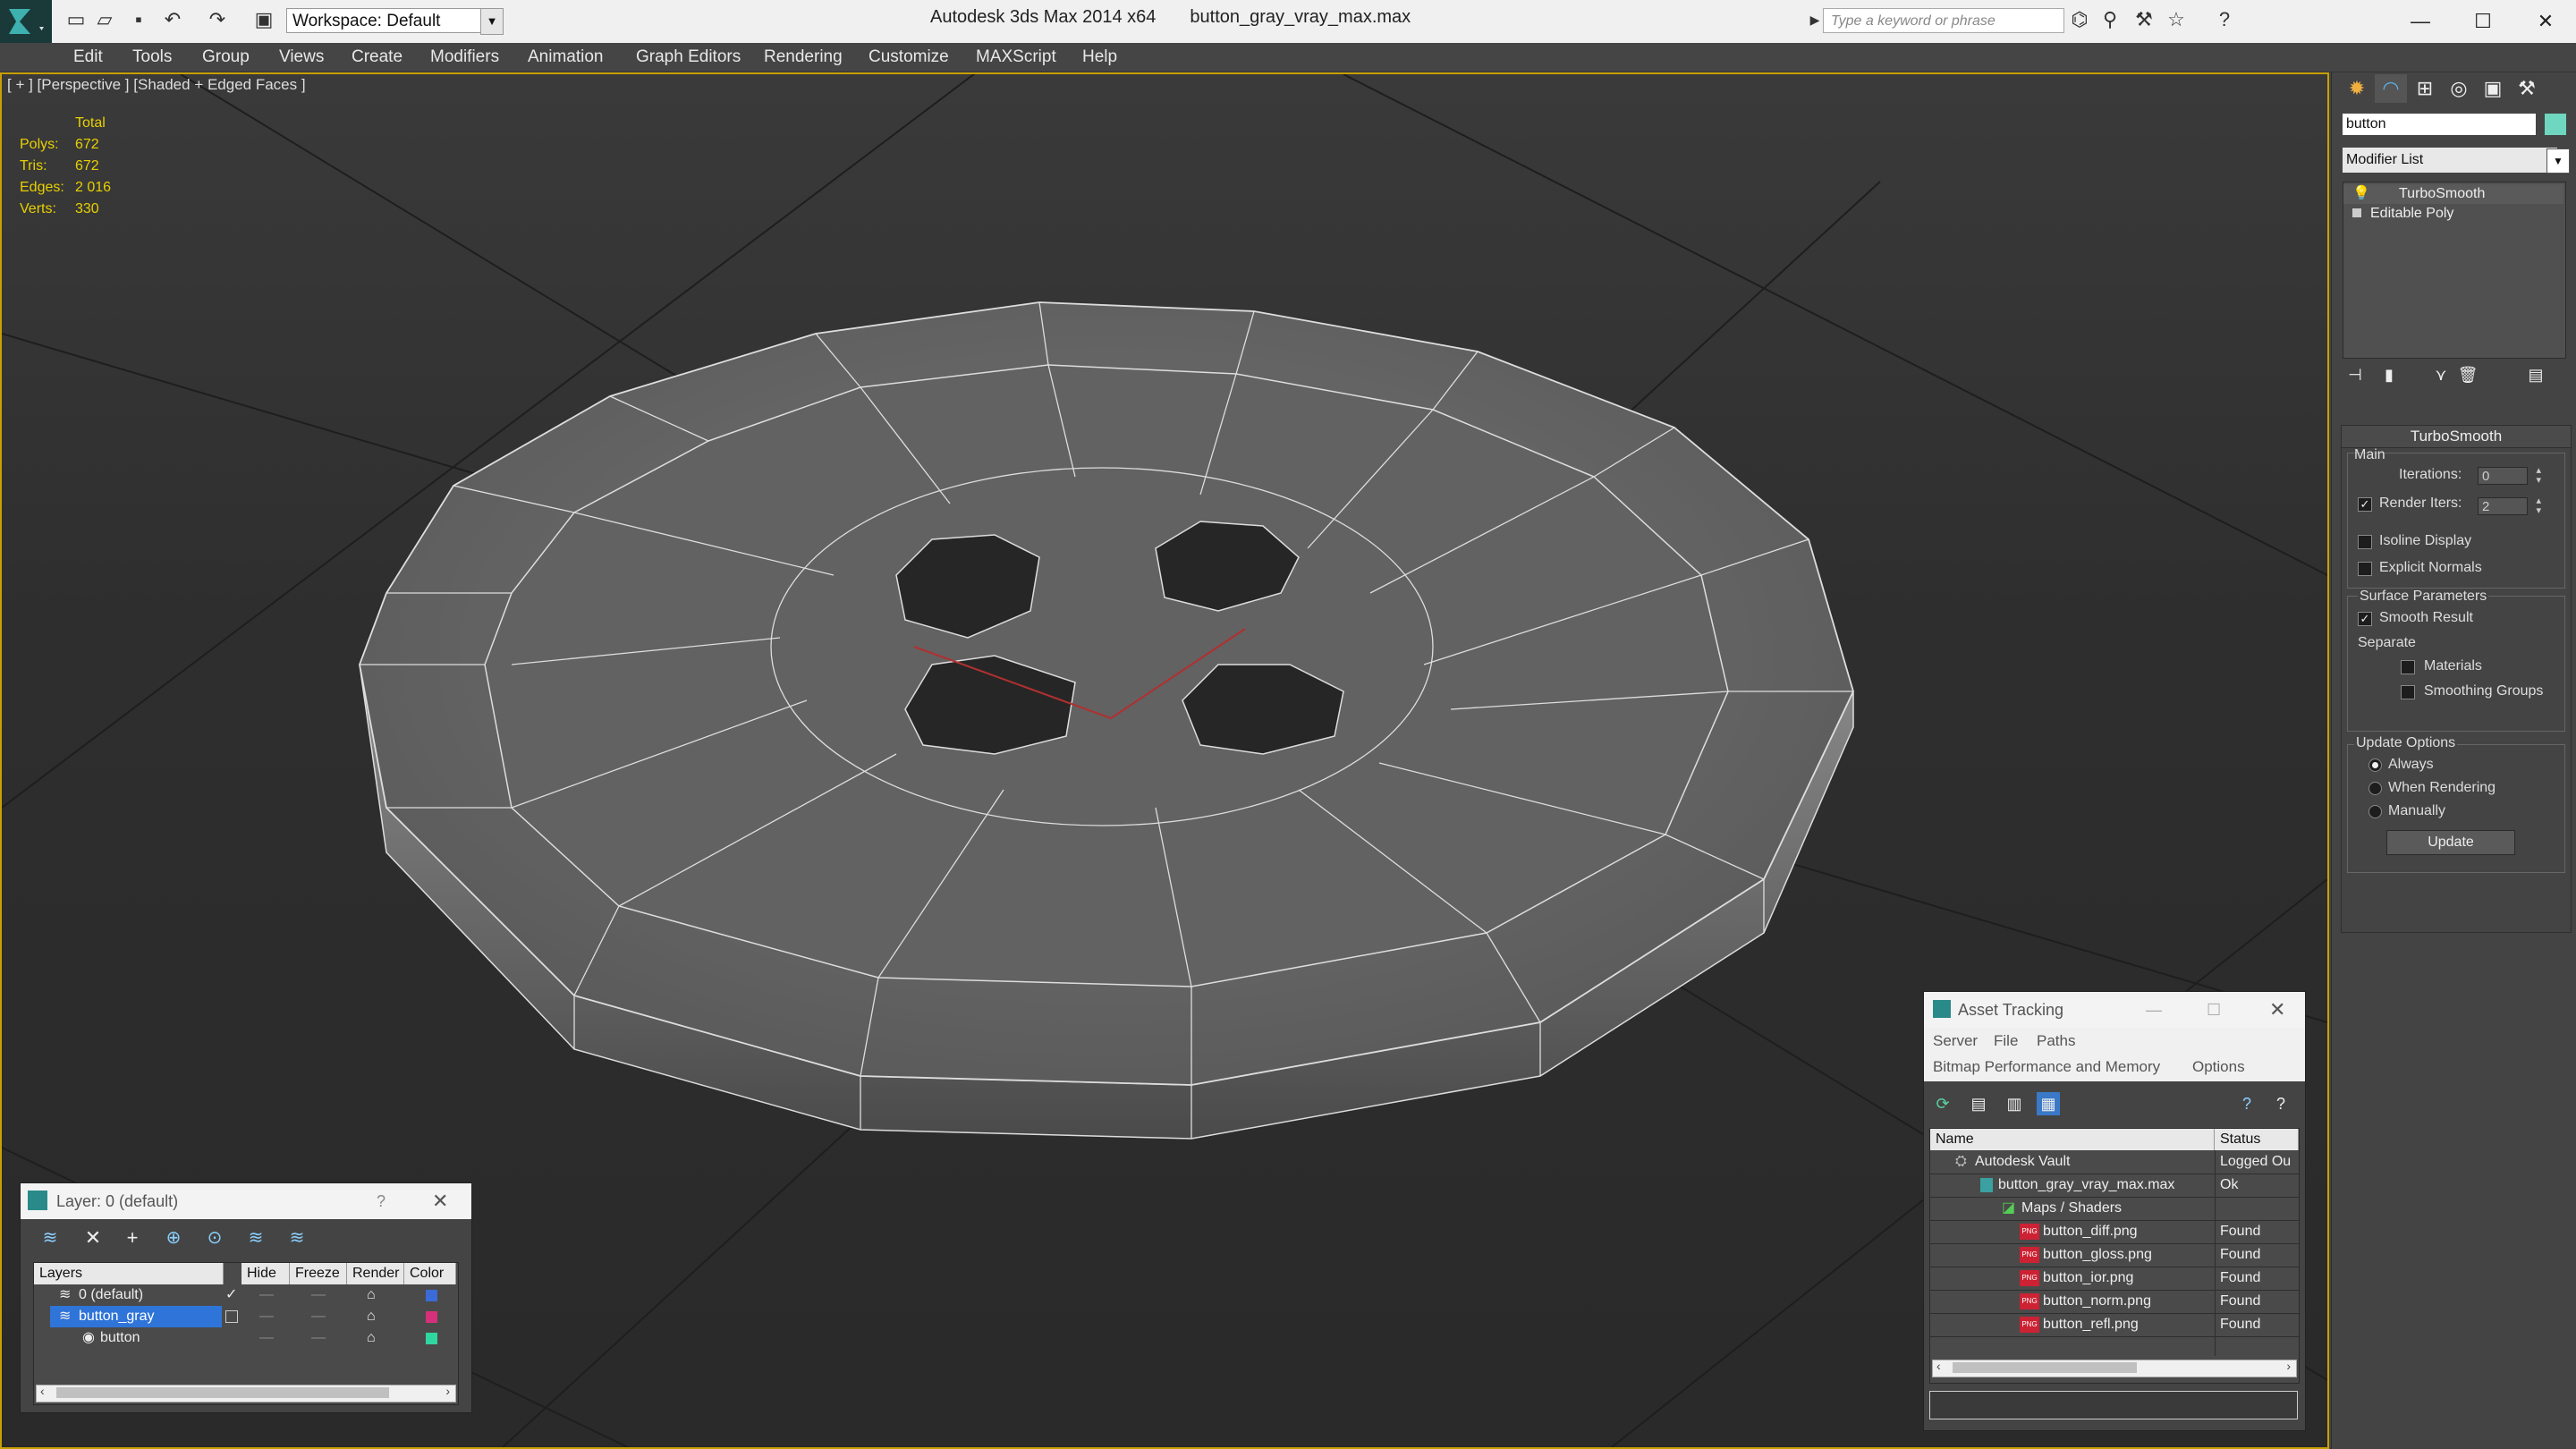  I want to click on subscription-icon: ⚲, so click(2110, 19).